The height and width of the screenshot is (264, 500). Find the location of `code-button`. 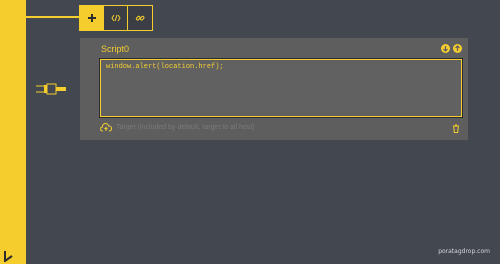

code-button is located at coordinates (116, 18).